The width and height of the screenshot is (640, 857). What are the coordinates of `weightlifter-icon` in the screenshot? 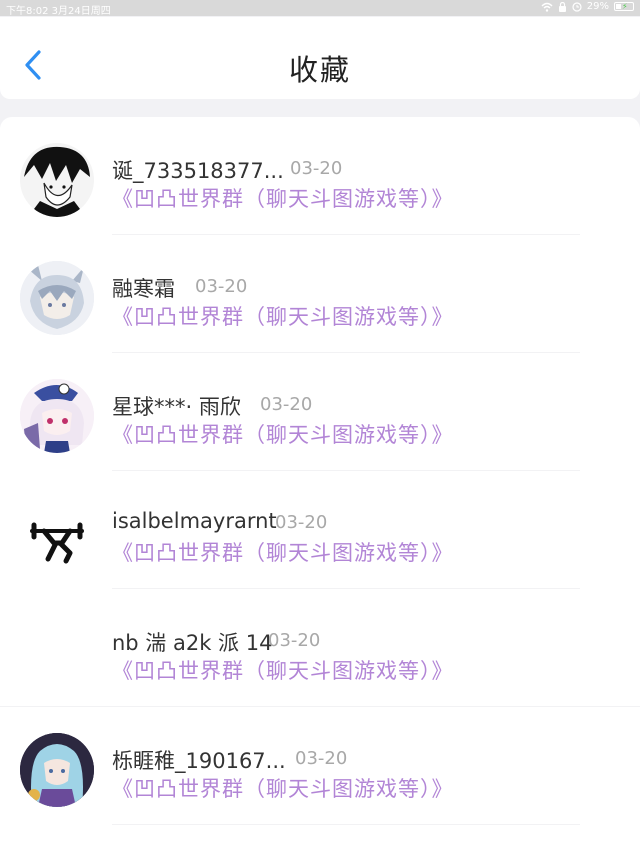 It's located at (57, 534).